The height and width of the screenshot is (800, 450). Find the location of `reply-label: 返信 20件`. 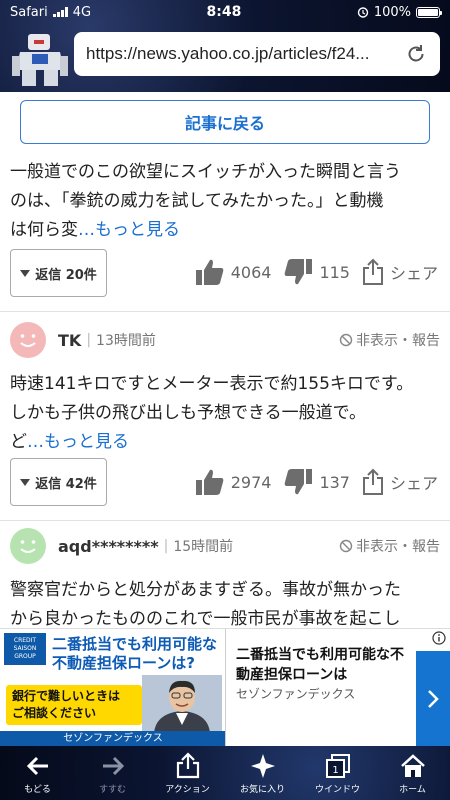

reply-label: 返信 20件 is located at coordinates (66, 275).